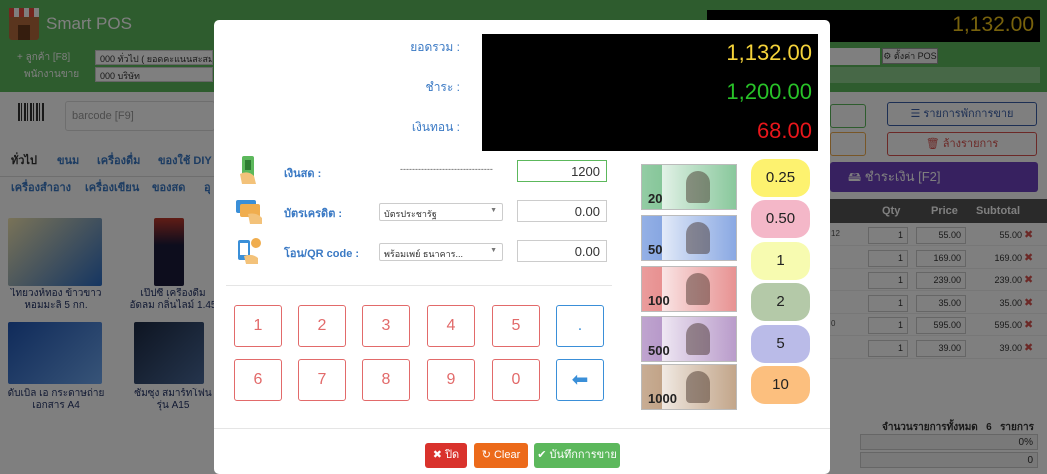 The image size is (1047, 474). I want to click on banknote-20-button: 20, so click(689, 187).